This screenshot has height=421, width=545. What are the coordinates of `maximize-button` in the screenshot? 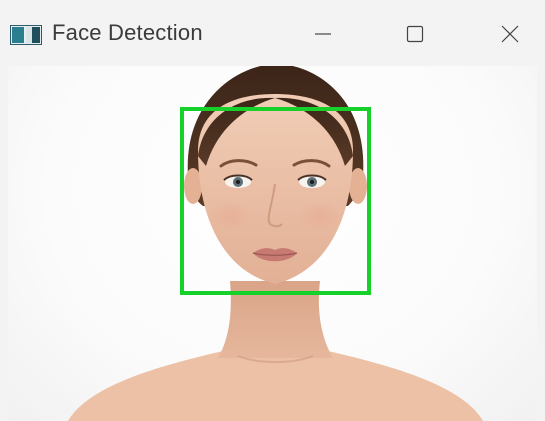 It's located at (415, 34).